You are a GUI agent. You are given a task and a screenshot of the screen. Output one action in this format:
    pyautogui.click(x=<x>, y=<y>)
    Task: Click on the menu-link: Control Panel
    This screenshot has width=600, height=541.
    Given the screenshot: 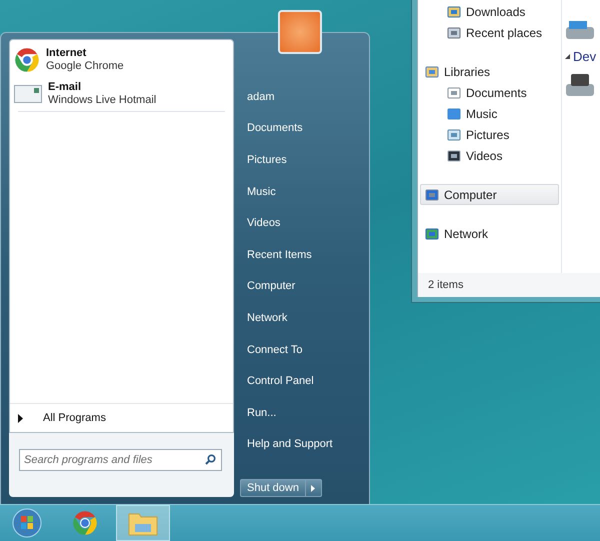 What is the action you would take?
    pyautogui.click(x=304, y=381)
    